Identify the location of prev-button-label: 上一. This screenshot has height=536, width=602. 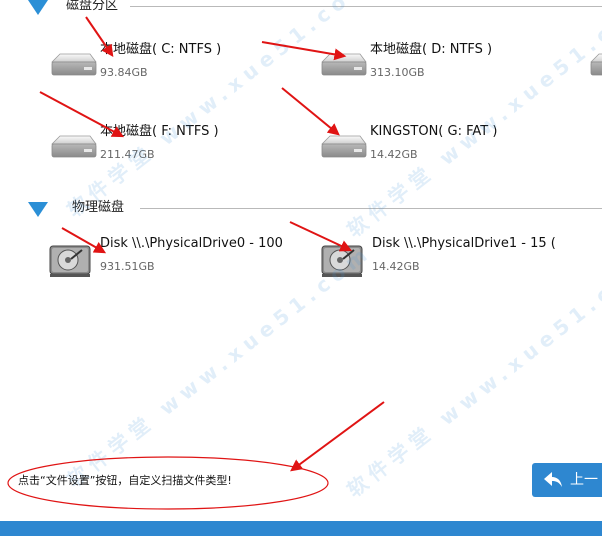
(584, 480).